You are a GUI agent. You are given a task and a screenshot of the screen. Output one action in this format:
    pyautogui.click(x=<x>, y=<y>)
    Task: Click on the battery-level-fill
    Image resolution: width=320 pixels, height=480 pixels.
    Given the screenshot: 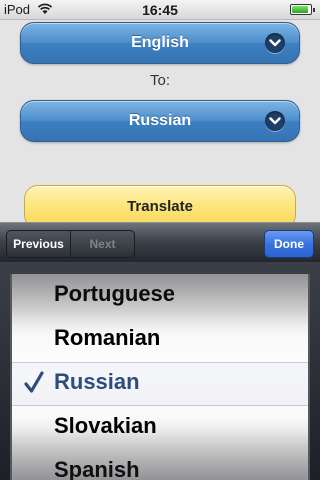 What is the action you would take?
    pyautogui.click(x=300, y=9)
    